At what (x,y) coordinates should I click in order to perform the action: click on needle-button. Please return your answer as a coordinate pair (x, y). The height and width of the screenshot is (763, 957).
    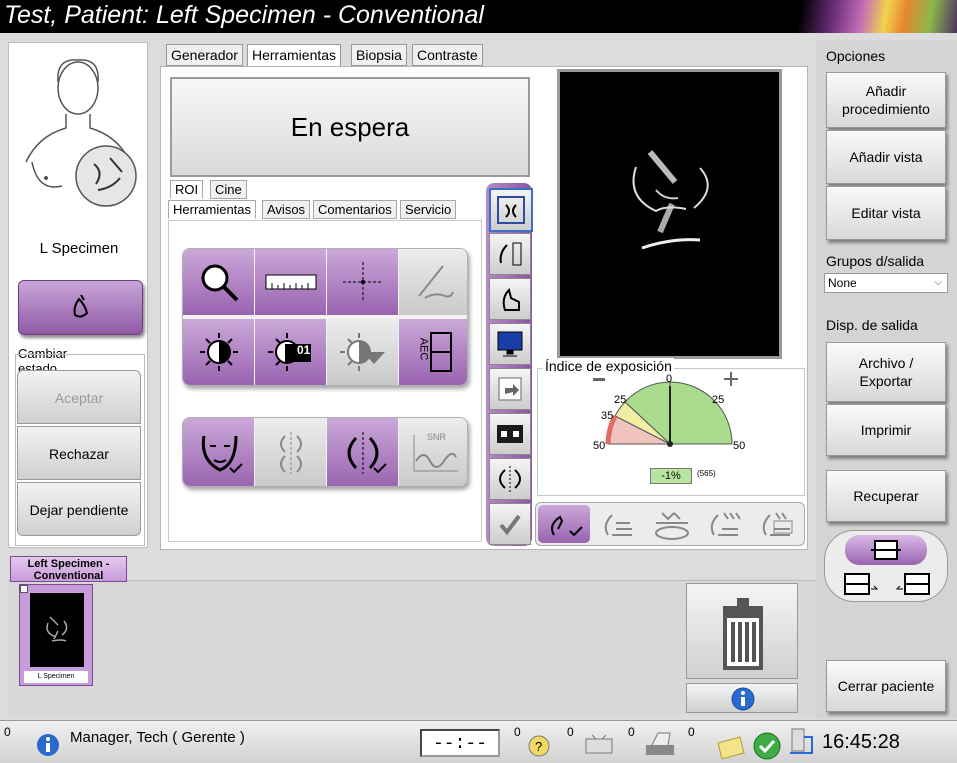
    Looking at the image, I should click on (433, 282).